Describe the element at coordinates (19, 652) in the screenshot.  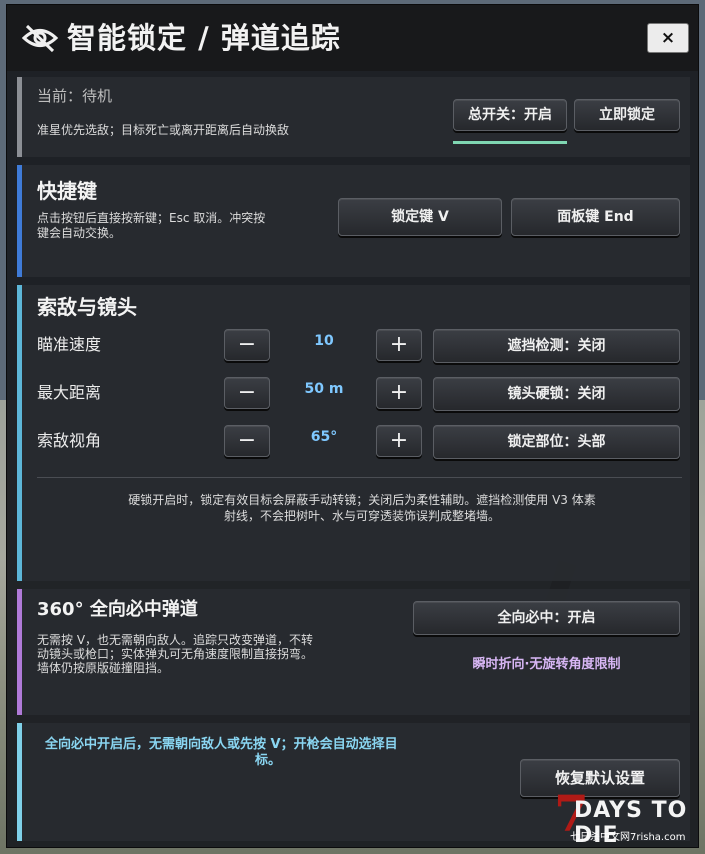
I see `omni-accent-bar` at that location.